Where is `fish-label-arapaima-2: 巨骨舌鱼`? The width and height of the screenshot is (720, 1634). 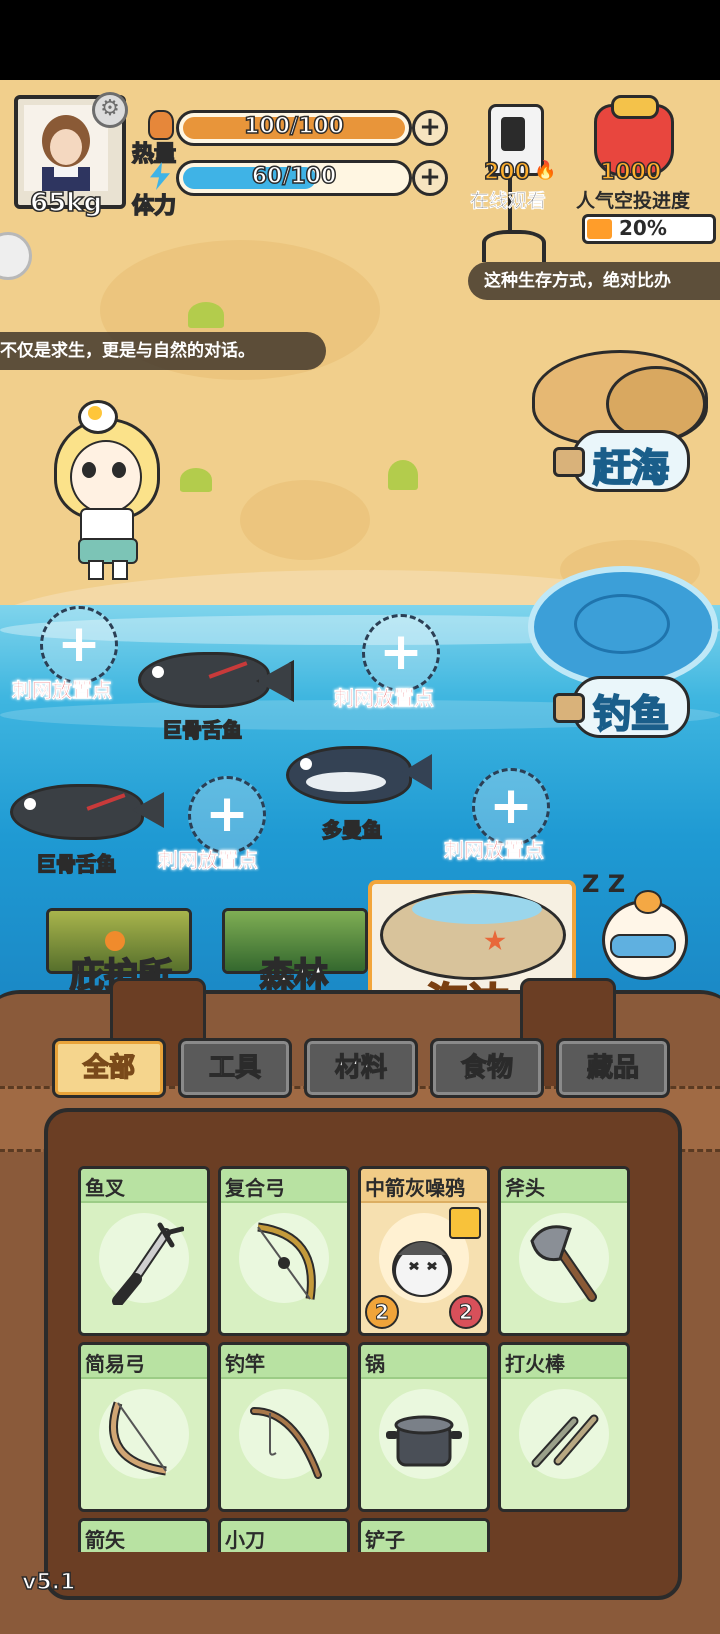
fish-label-arapaima-2: 巨骨舌鱼 is located at coordinates (76, 864).